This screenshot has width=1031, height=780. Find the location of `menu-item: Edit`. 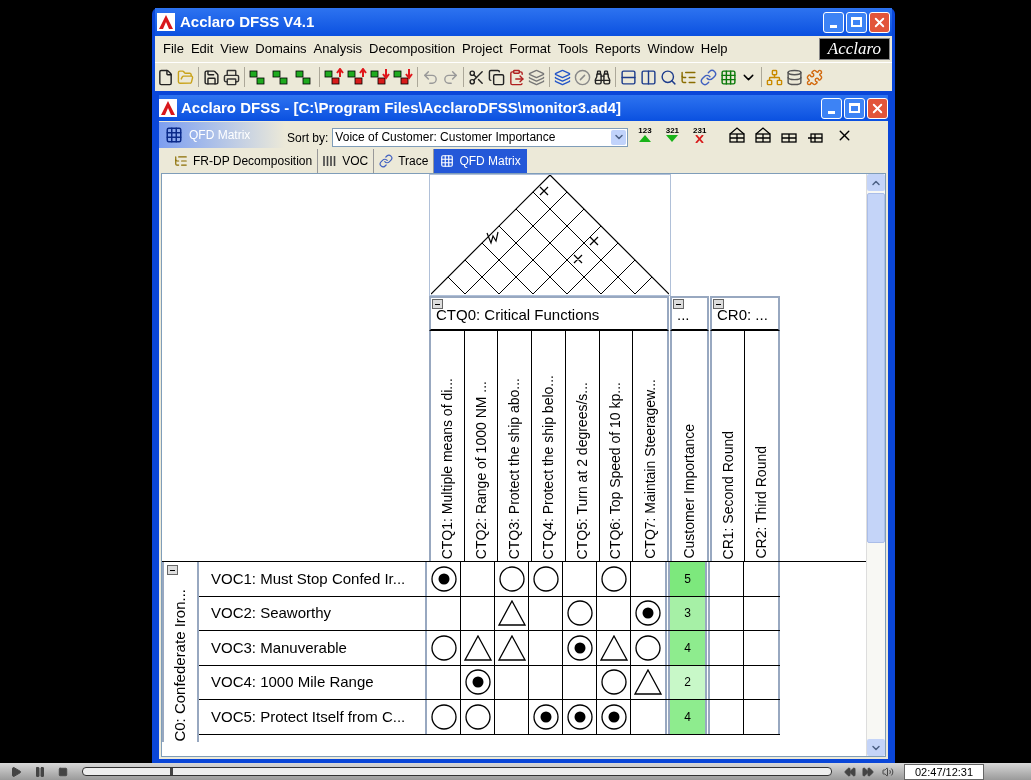

menu-item: Edit is located at coordinates (202, 49).